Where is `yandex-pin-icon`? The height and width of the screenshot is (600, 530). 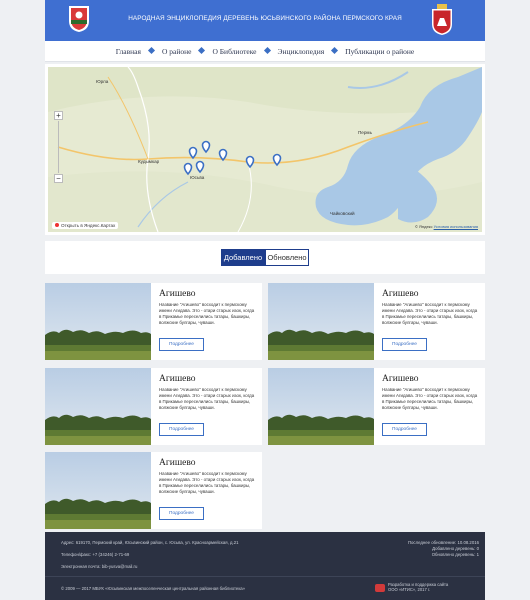 yandex-pin-icon is located at coordinates (57, 225).